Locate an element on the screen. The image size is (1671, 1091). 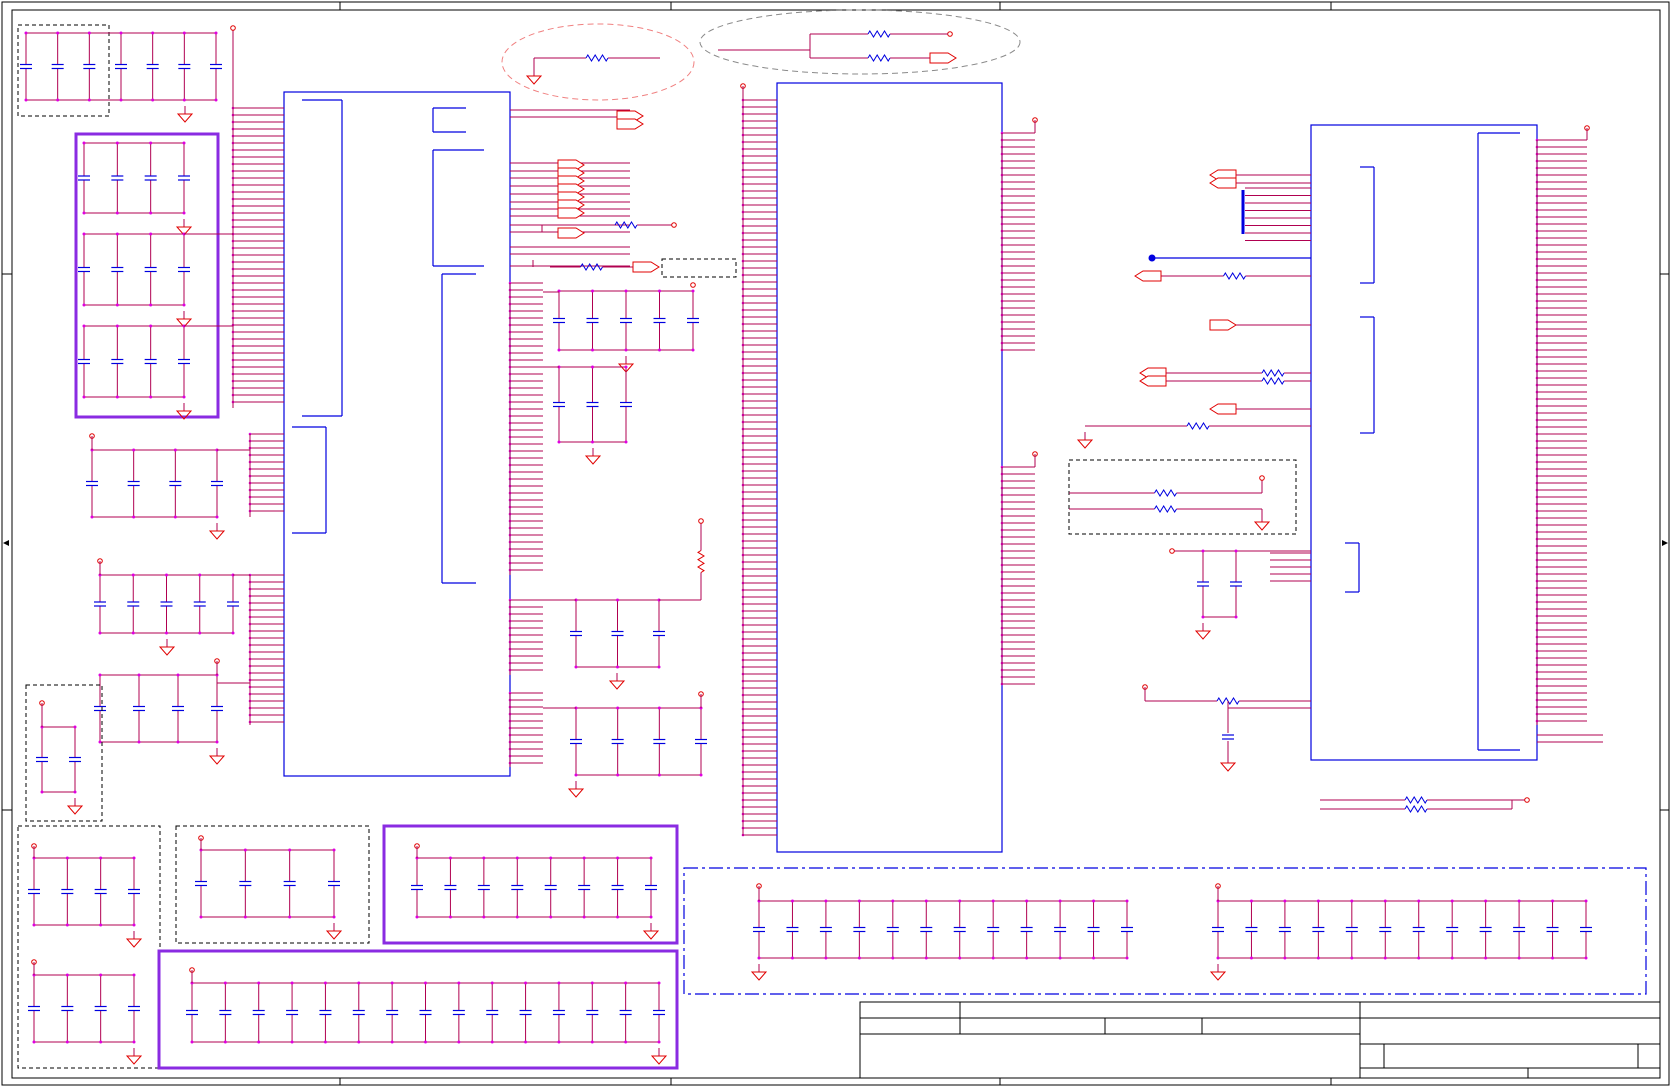
ic1-left-pins-top is located at coordinates (257, 257).